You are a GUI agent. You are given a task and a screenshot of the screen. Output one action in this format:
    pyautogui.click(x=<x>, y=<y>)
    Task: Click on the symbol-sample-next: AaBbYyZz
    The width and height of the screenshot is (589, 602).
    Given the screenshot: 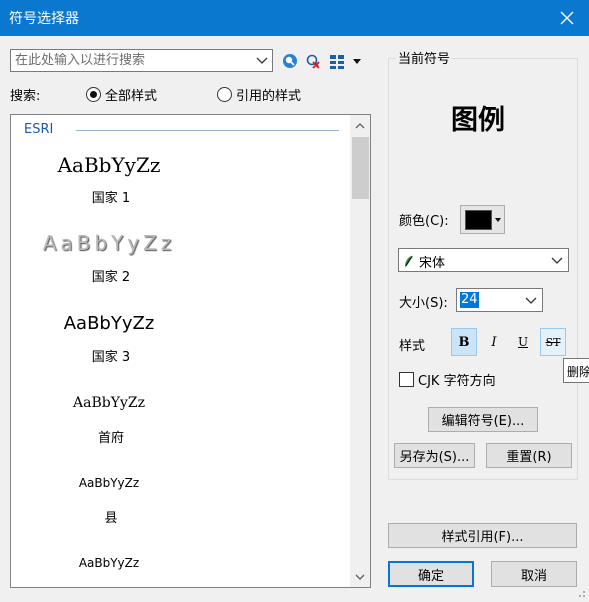 What is the action you would take?
    pyautogui.click(x=109, y=563)
    